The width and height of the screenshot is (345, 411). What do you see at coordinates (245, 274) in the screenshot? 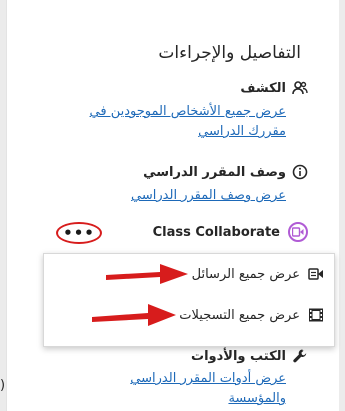
I see `menu-item-messages-label: عرض جميع الرسائل` at bounding box center [245, 274].